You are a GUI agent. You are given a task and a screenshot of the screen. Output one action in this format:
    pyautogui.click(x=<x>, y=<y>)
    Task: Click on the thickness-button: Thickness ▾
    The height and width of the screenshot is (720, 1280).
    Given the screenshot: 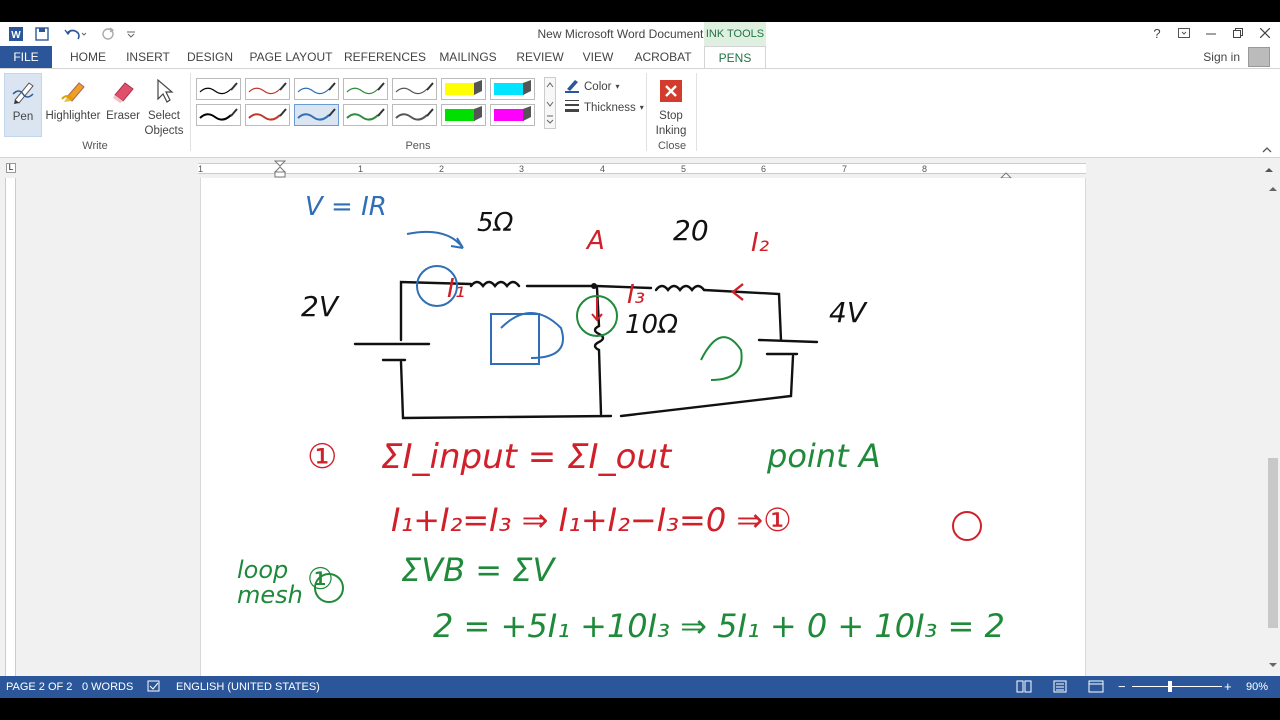 What is the action you would take?
    pyautogui.click(x=604, y=107)
    